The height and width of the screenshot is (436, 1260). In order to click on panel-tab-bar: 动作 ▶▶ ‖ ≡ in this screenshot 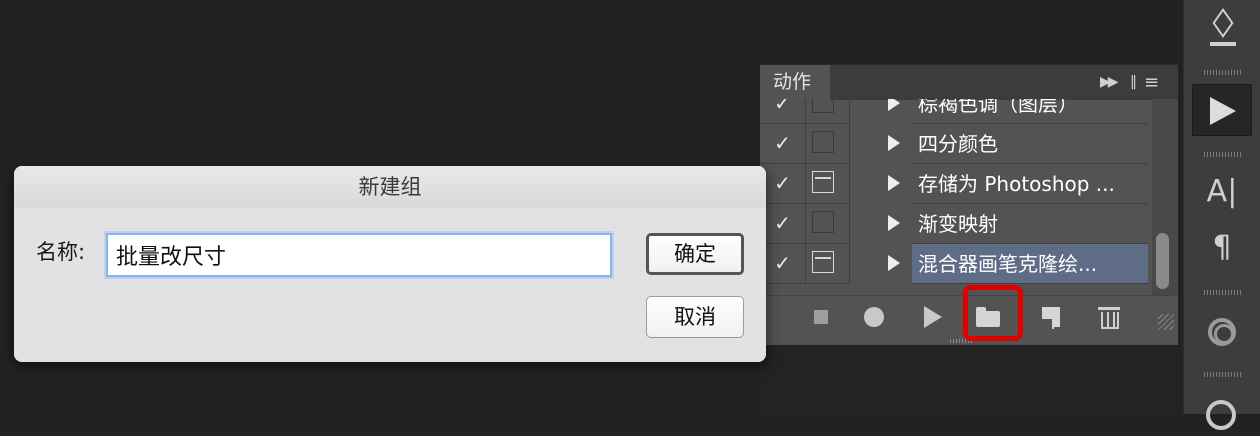, I will do `click(969, 82)`.